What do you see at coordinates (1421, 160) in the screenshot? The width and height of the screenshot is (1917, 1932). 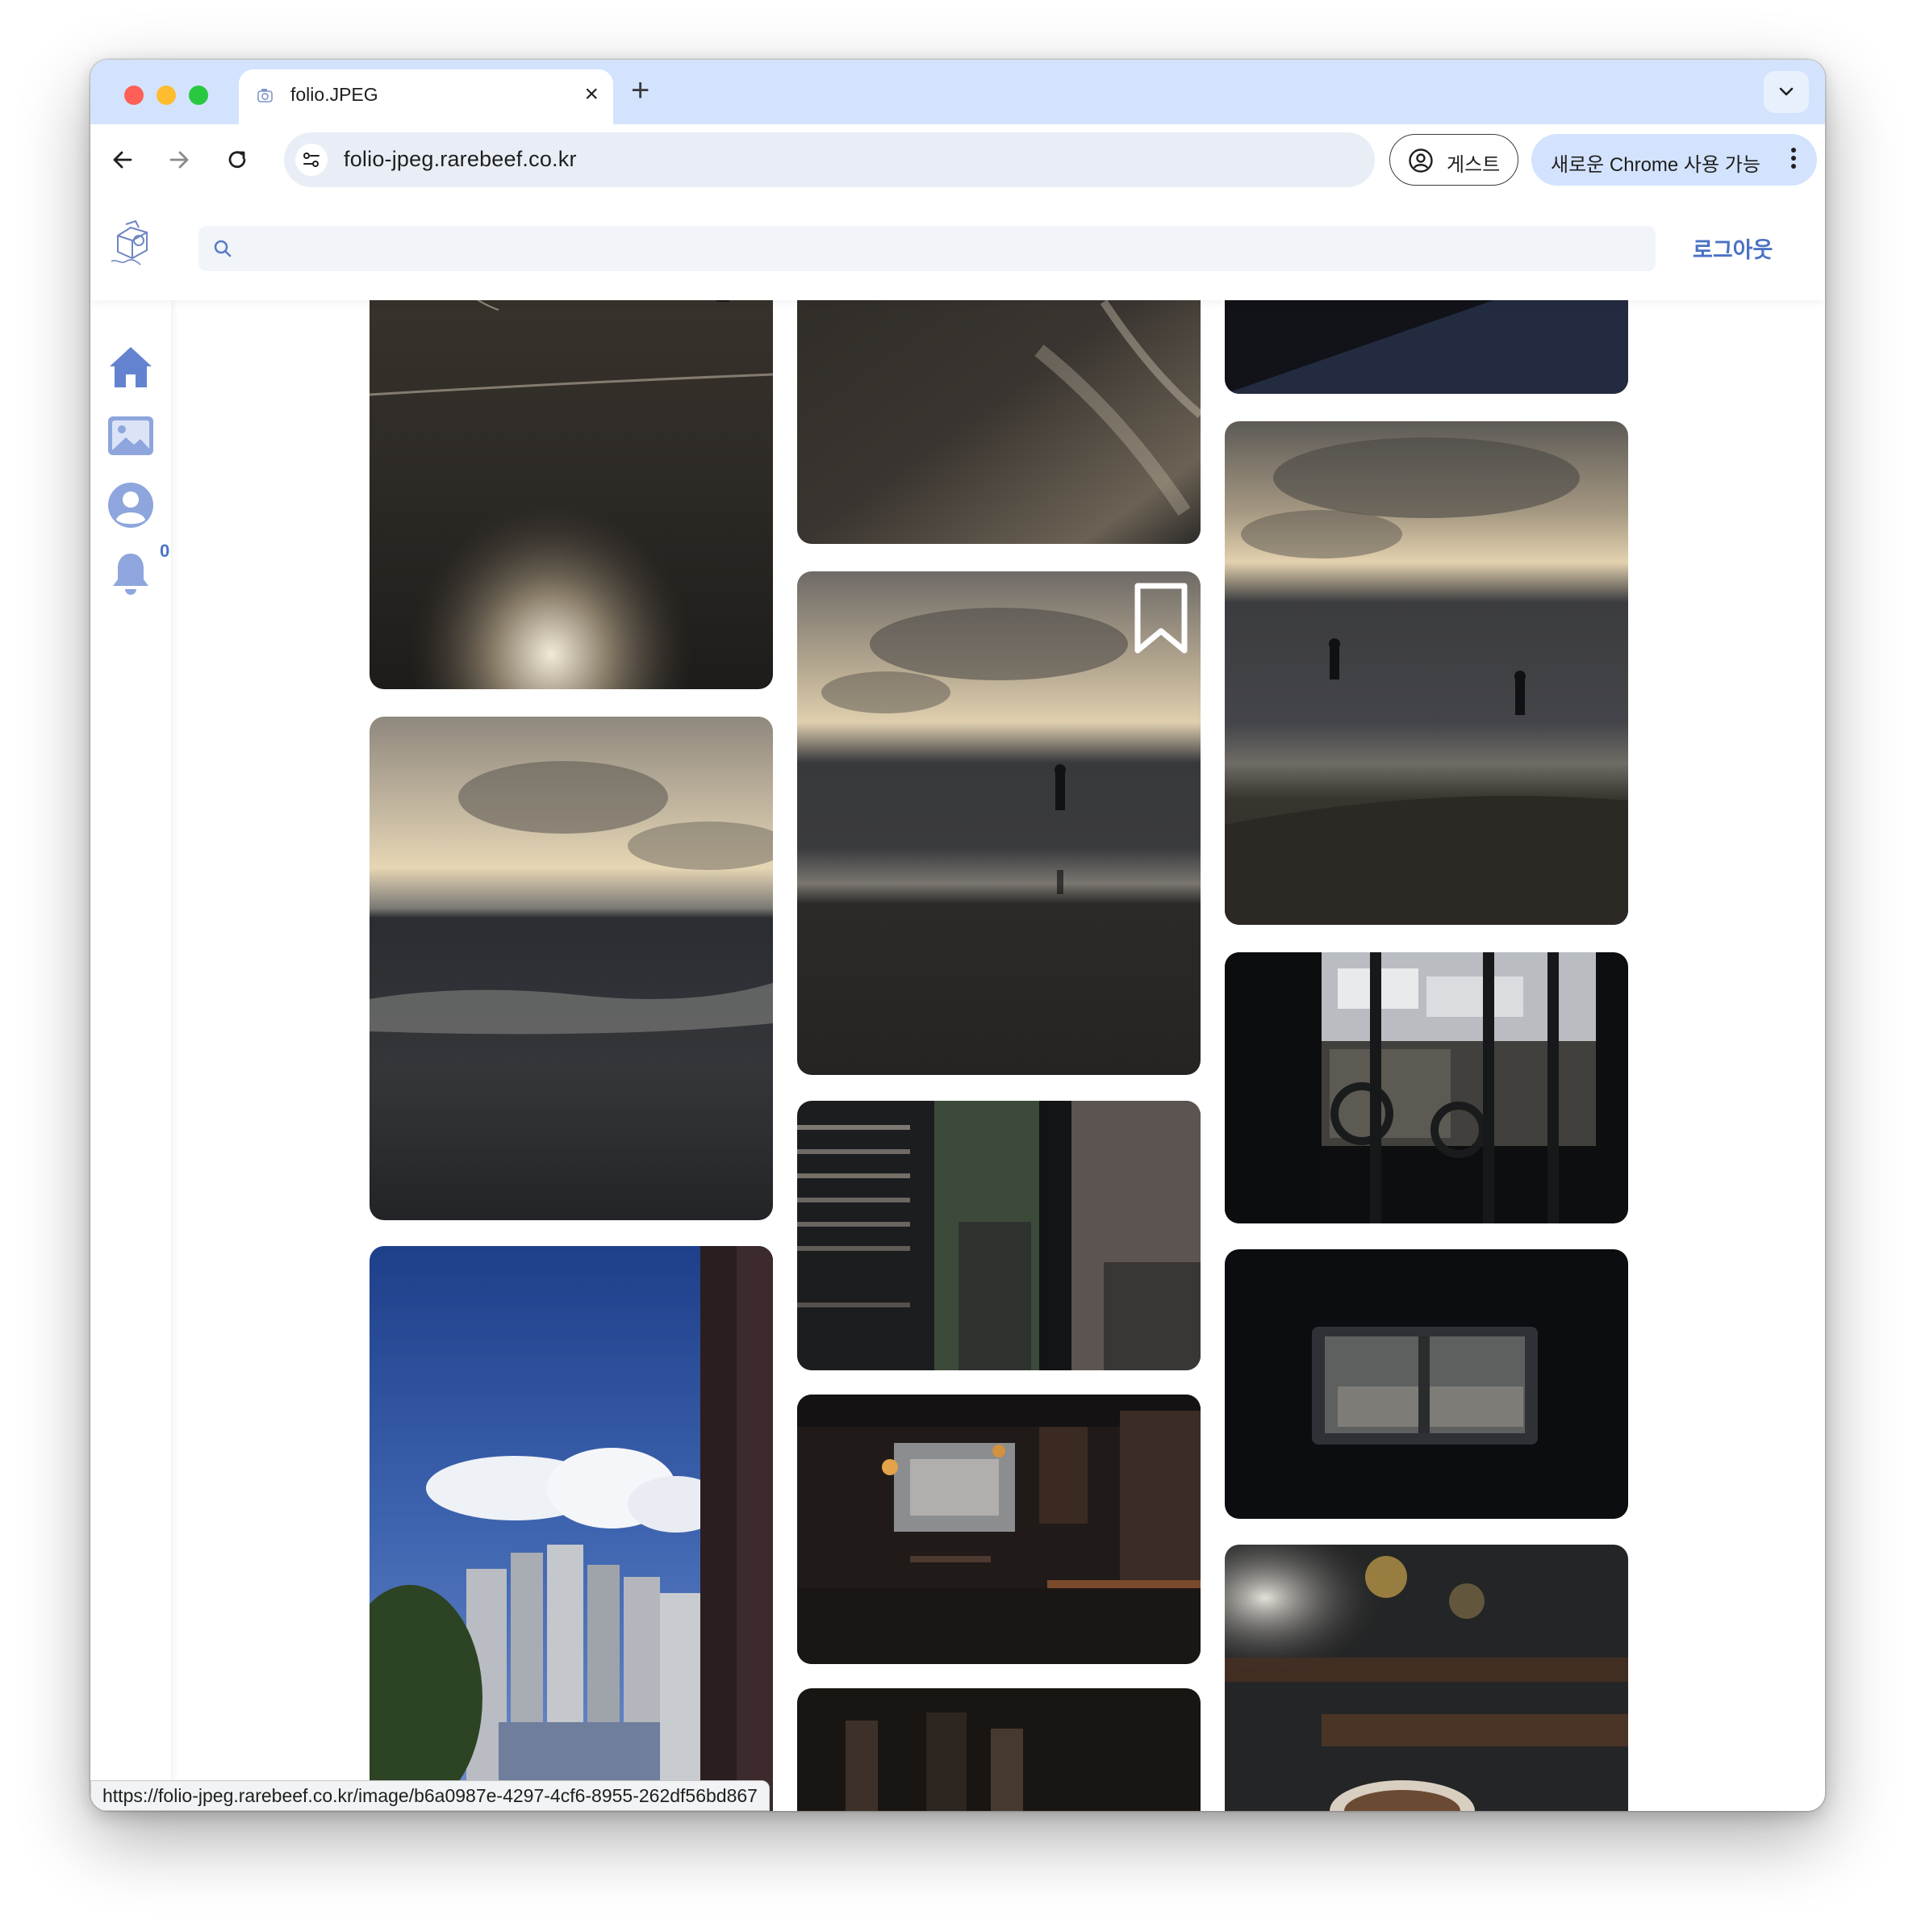 I see `profile-circle-icon` at bounding box center [1421, 160].